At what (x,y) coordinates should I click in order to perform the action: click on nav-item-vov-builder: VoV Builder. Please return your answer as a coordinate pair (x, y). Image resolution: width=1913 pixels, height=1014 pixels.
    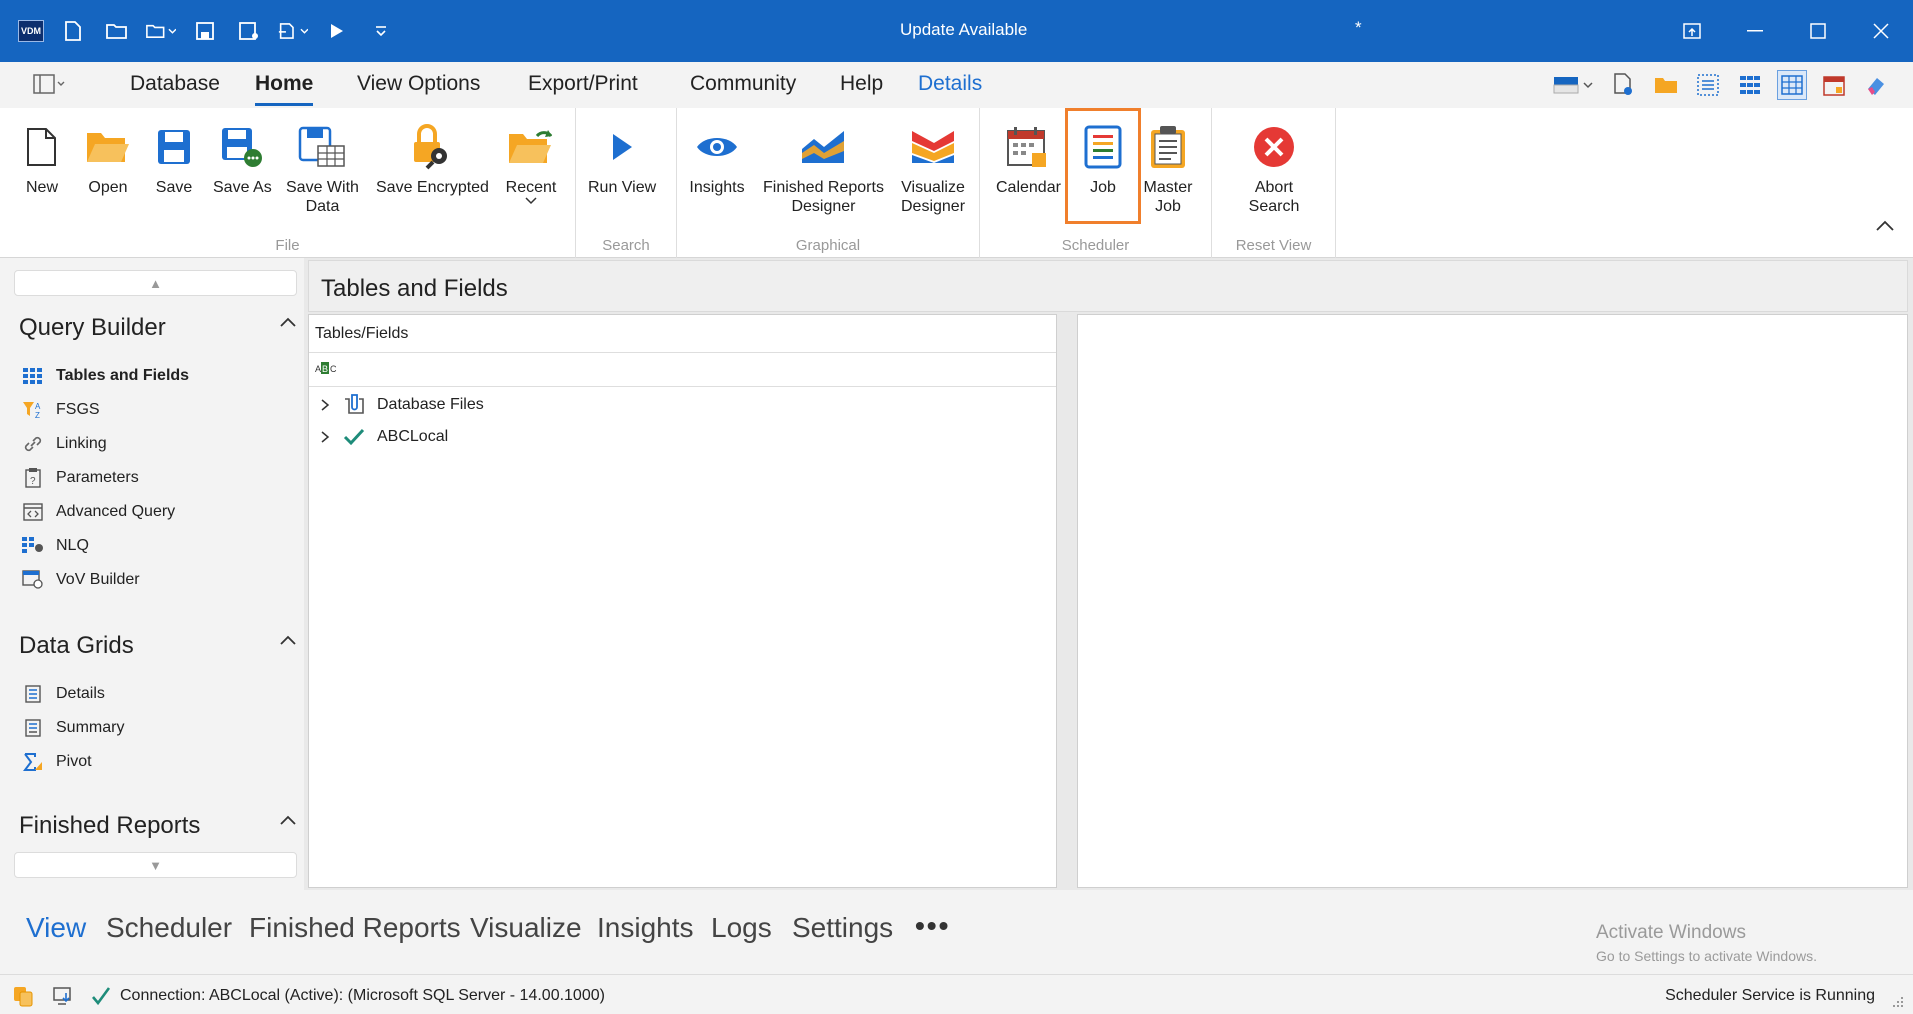
    Looking at the image, I should click on (81, 580).